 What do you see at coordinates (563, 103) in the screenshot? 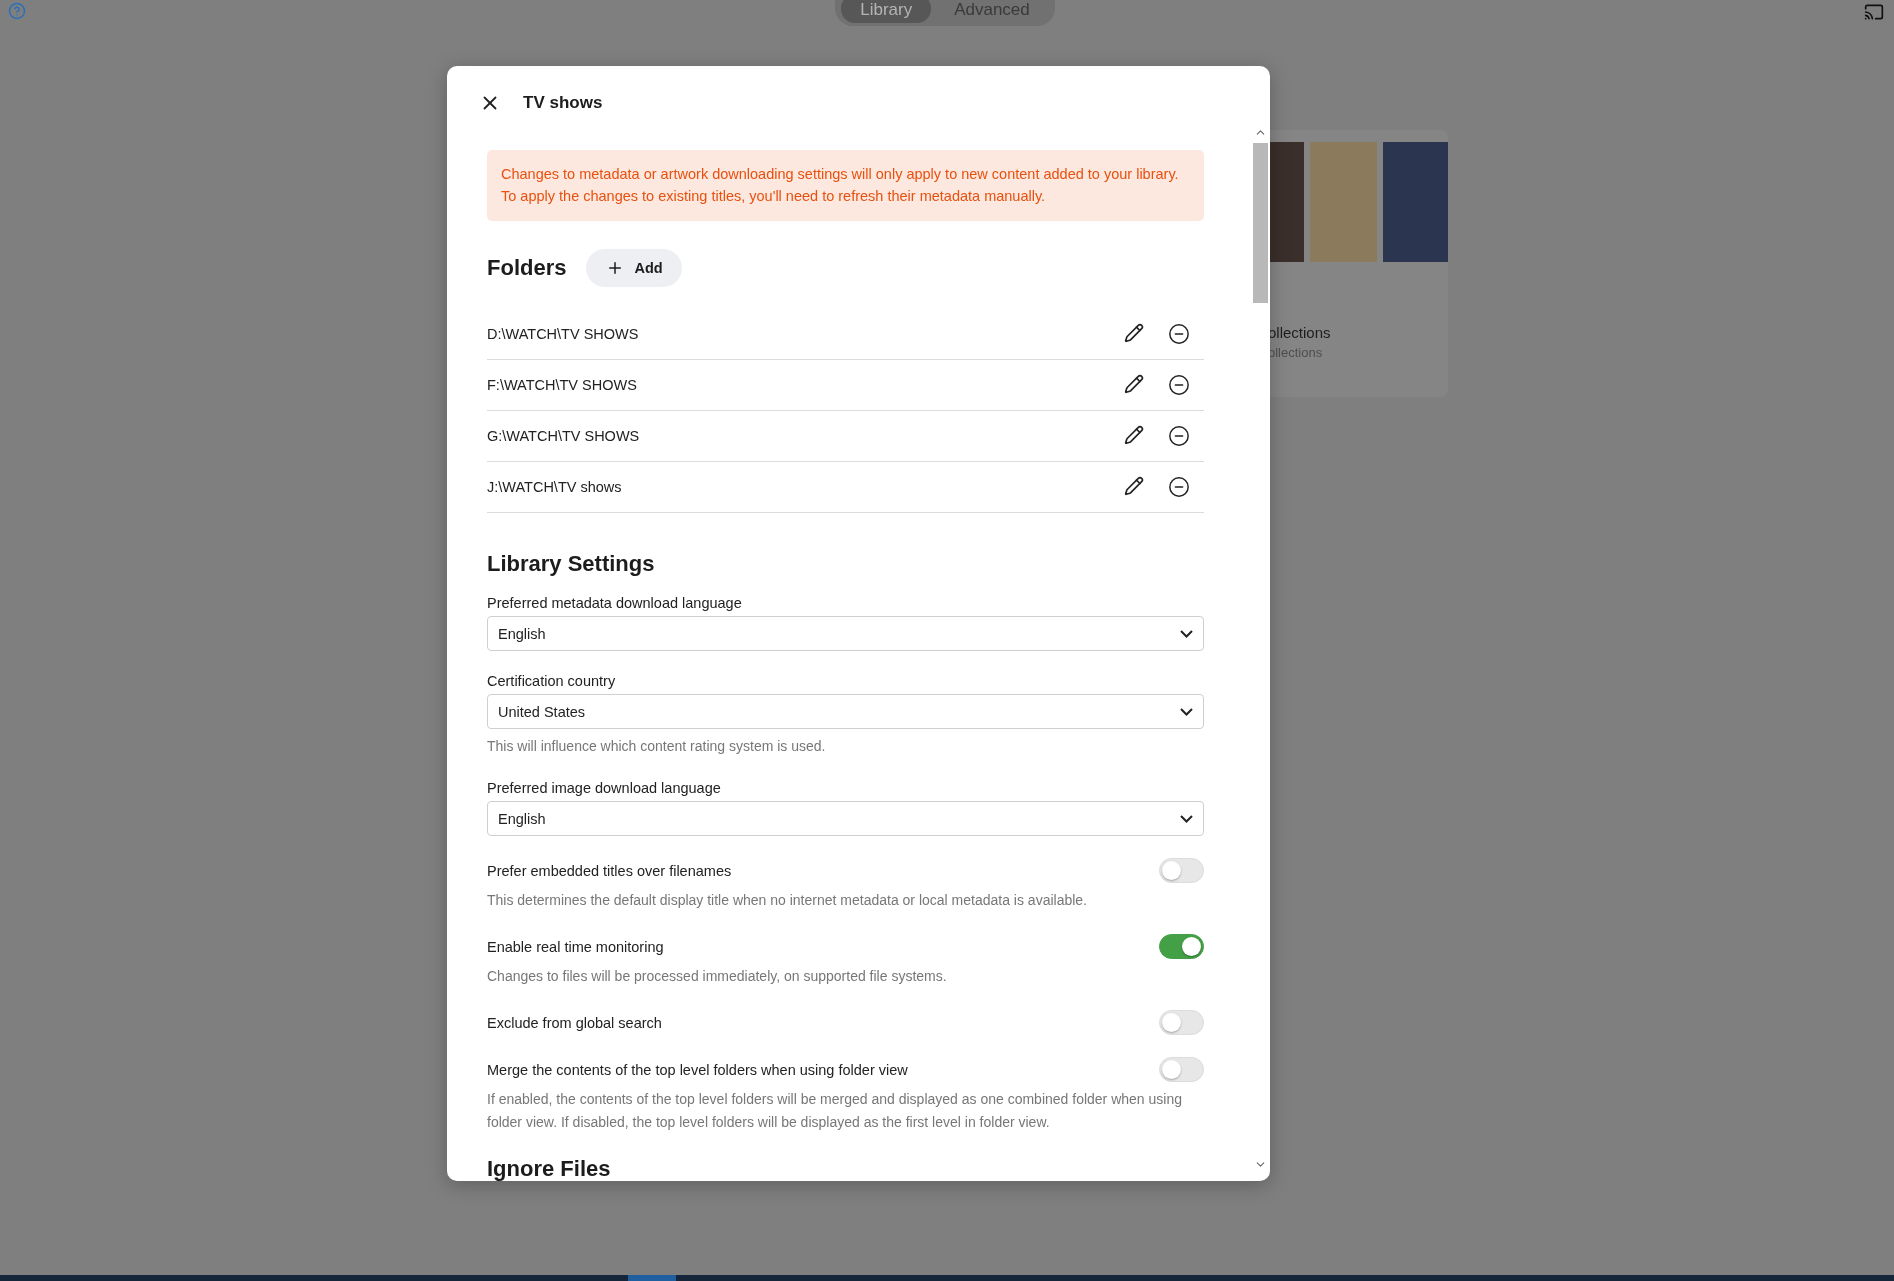
I see `dialog-title: TV shows` at bounding box center [563, 103].